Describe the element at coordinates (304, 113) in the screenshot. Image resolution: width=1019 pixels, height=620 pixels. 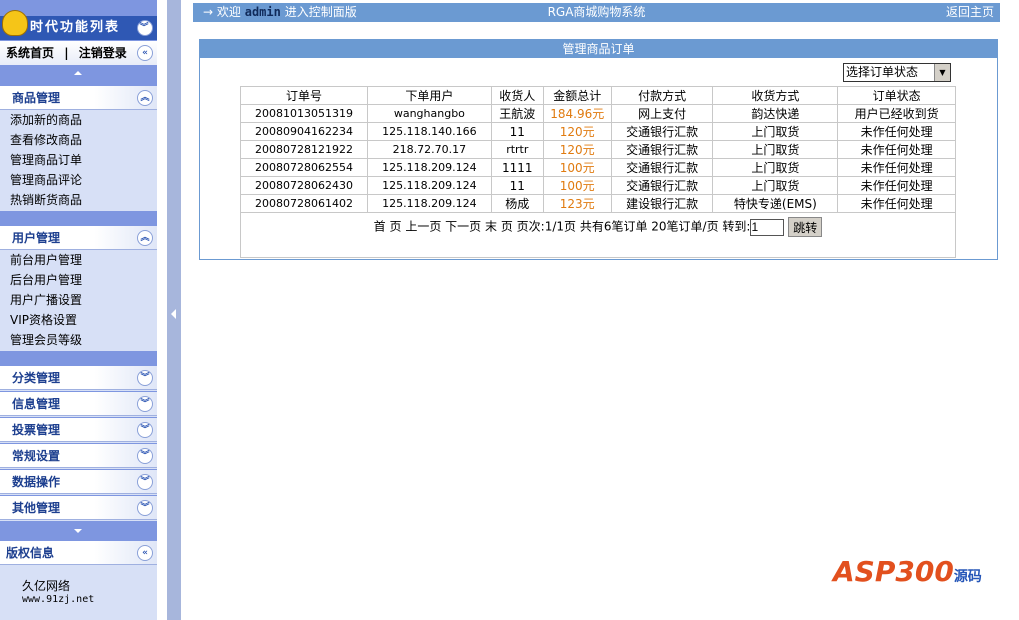
I see `table-cell: 20081013051319` at that location.